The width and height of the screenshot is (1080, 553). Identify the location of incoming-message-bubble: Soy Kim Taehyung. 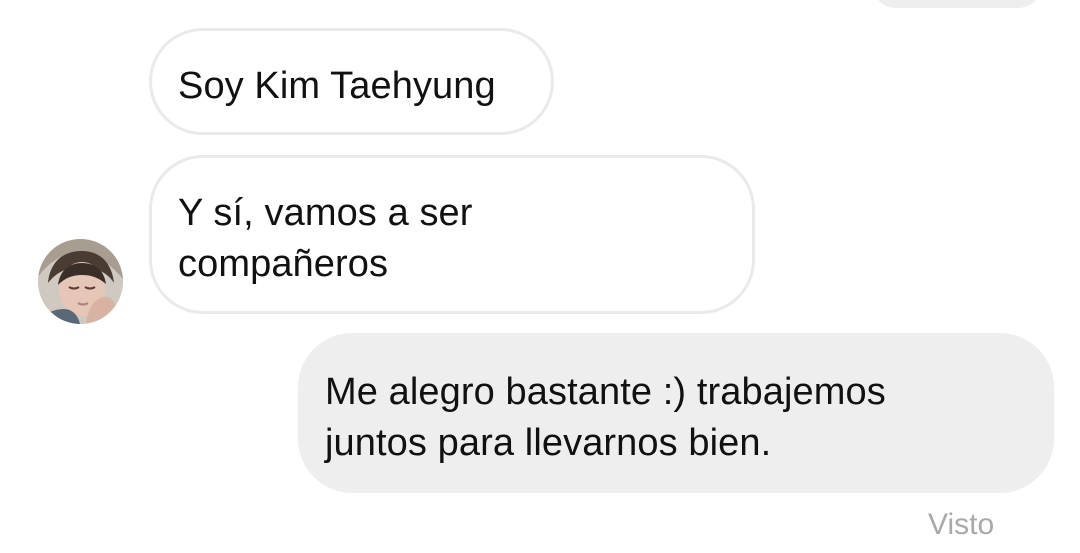
(351, 81).